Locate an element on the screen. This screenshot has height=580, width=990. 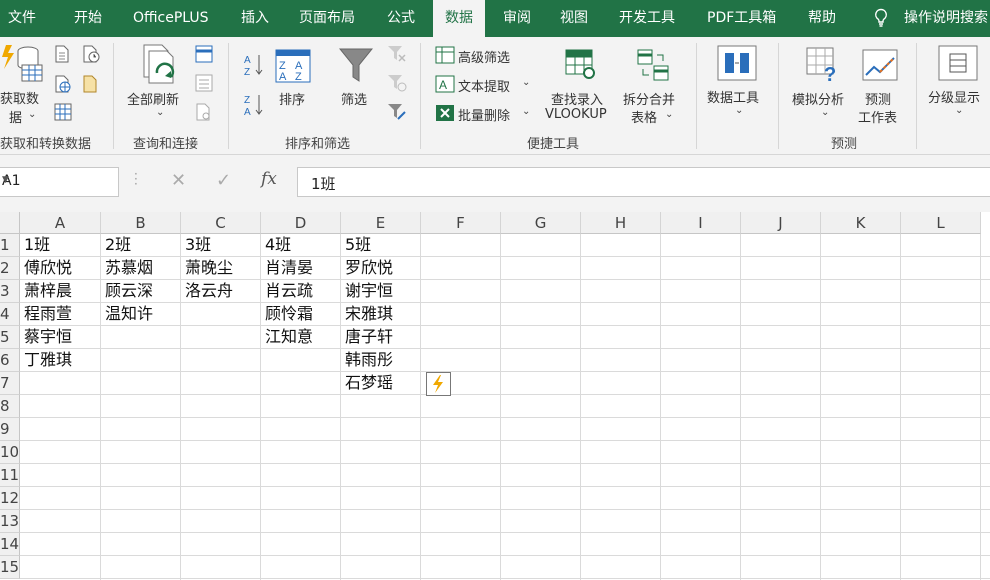
refresh-all-icon is located at coordinates (160, 65).